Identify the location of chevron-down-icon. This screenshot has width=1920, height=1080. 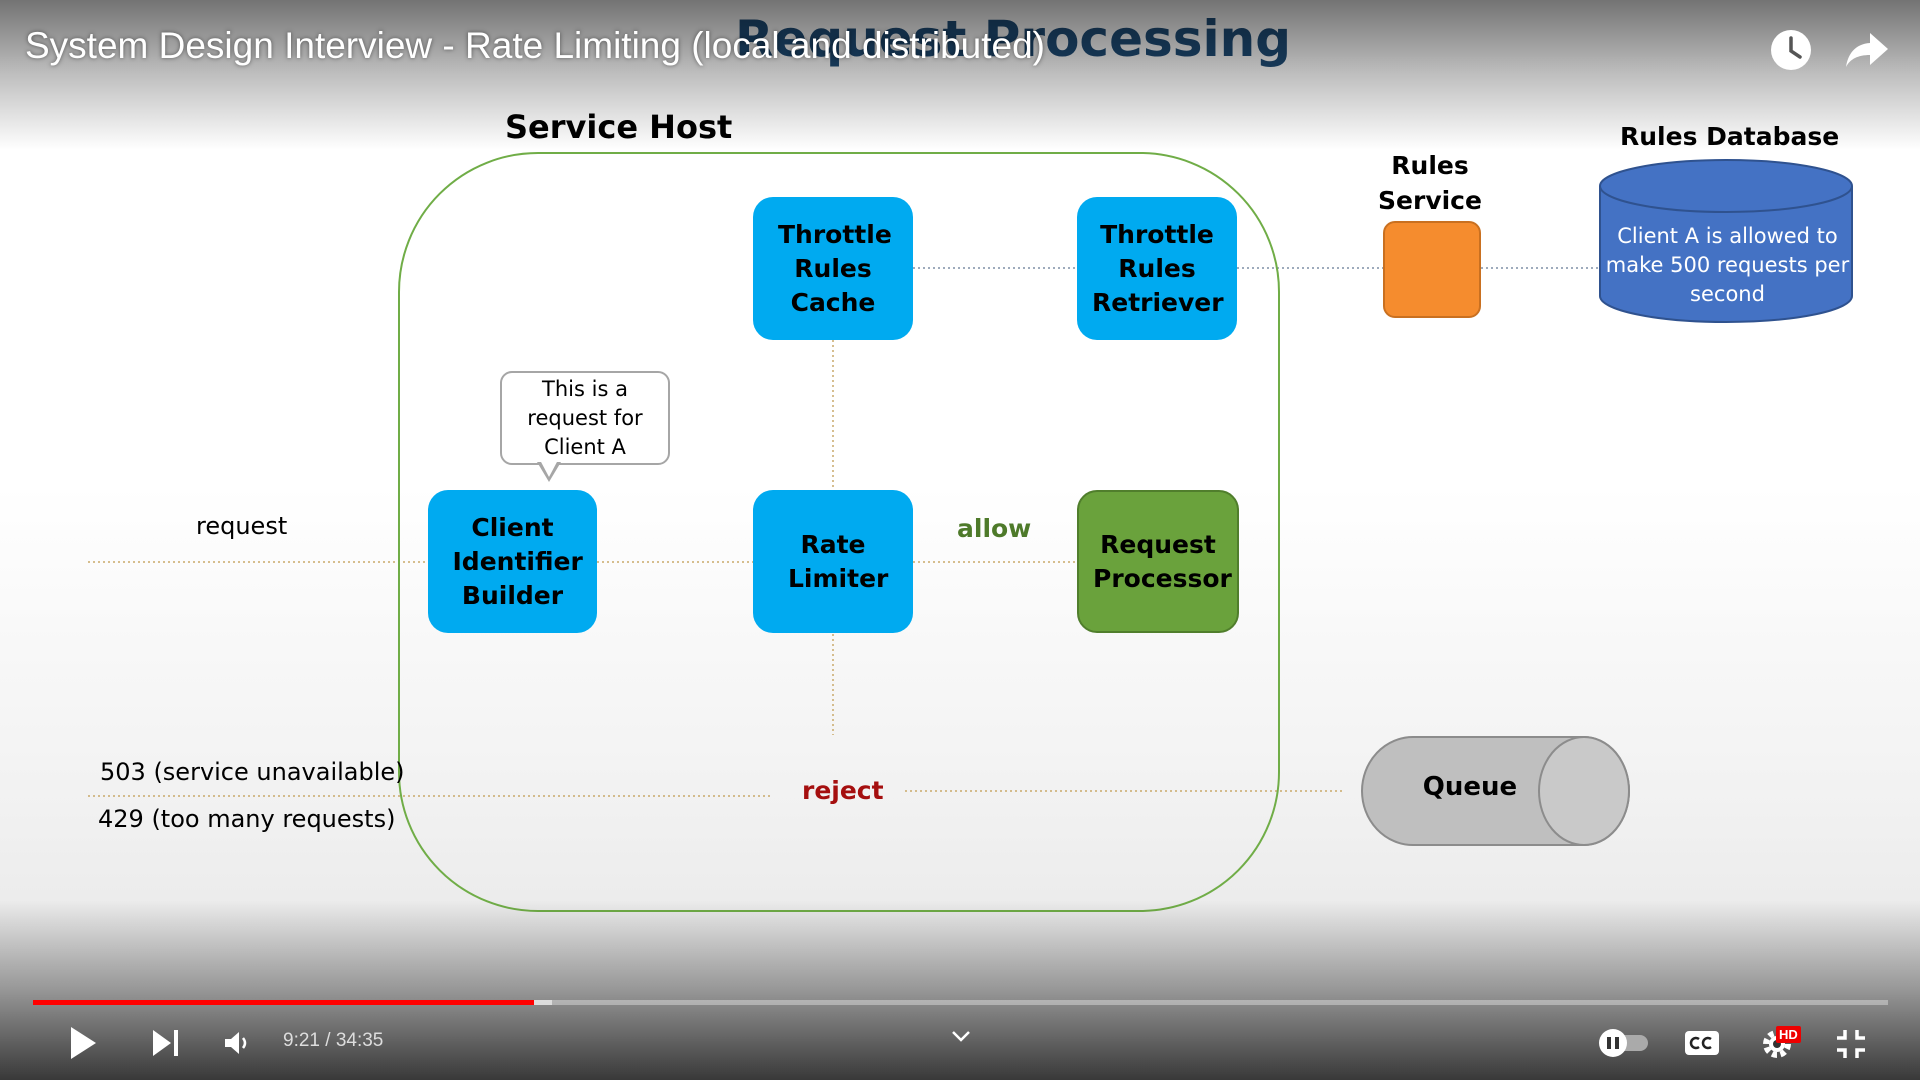
(961, 1036).